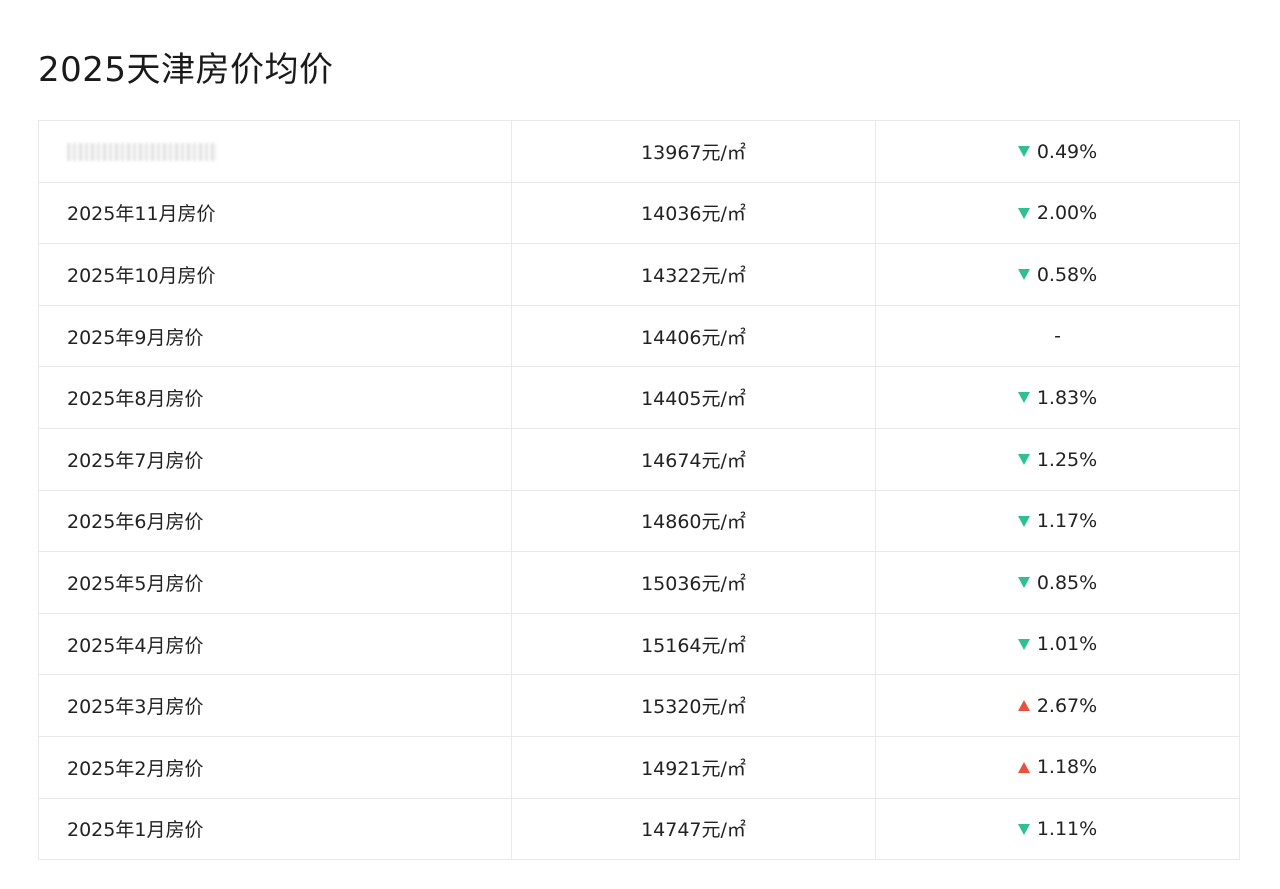 The image size is (1280, 889). I want to click on price-cell: 15164元/㎡, so click(693, 644).